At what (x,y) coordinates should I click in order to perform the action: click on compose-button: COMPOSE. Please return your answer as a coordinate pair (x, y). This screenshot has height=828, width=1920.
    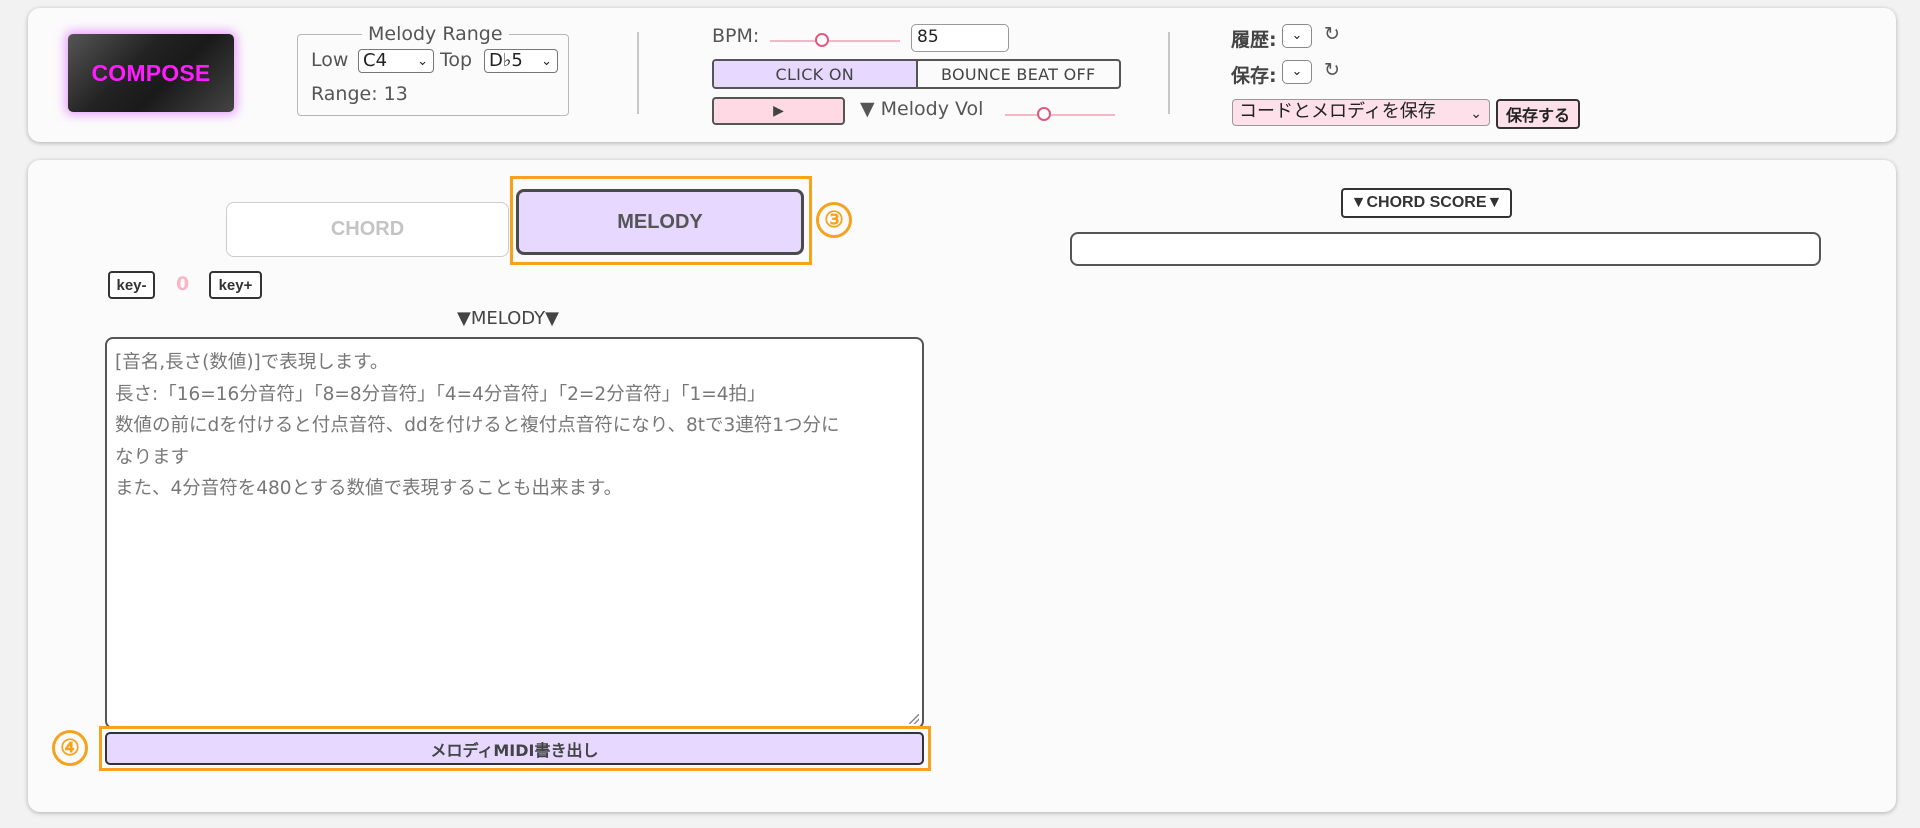
    Looking at the image, I should click on (151, 73).